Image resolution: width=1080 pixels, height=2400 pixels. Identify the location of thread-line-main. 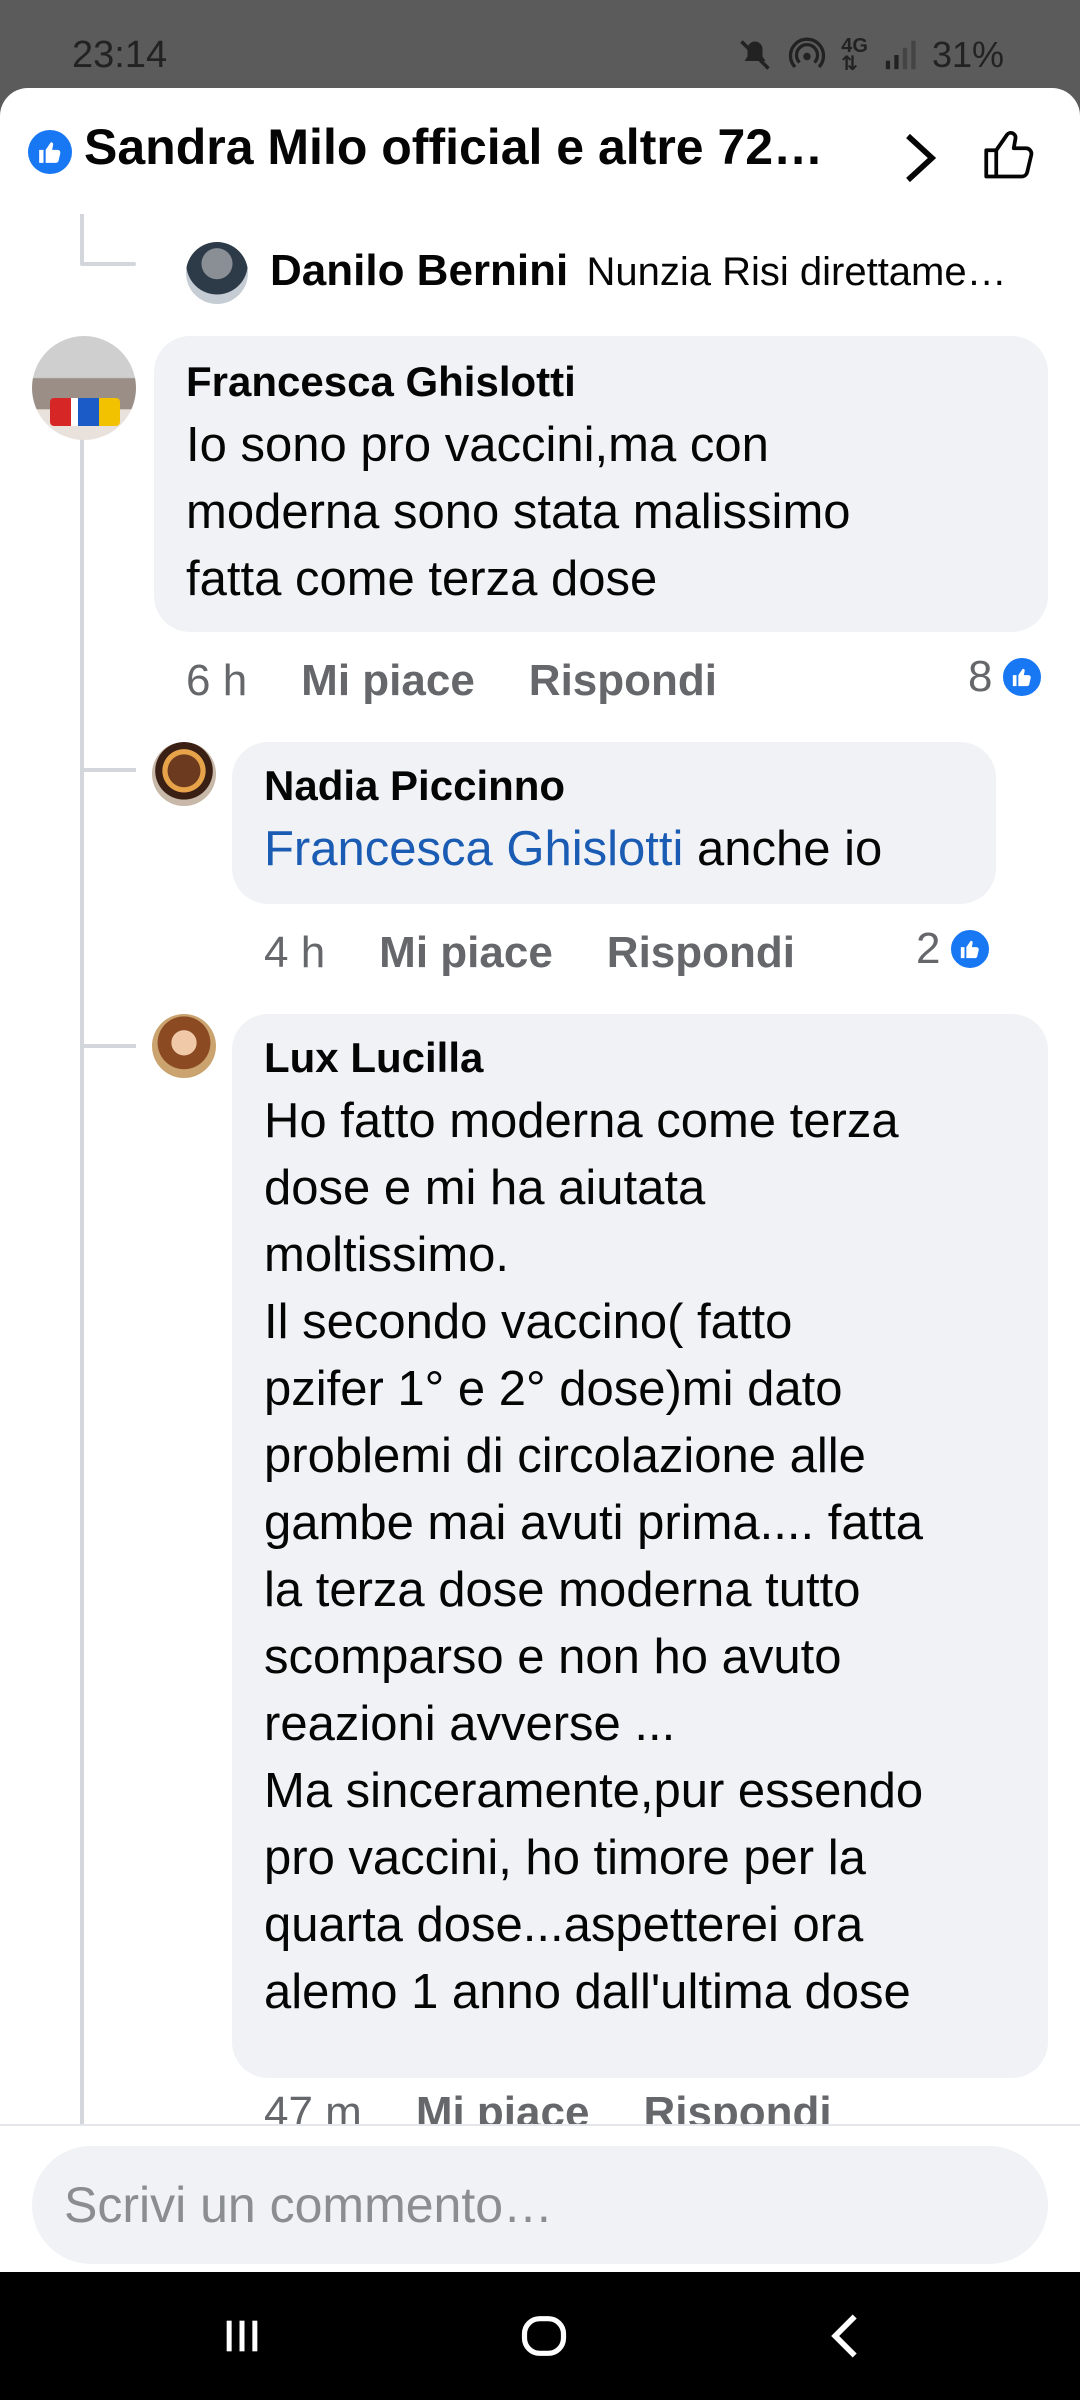
(82, 1318).